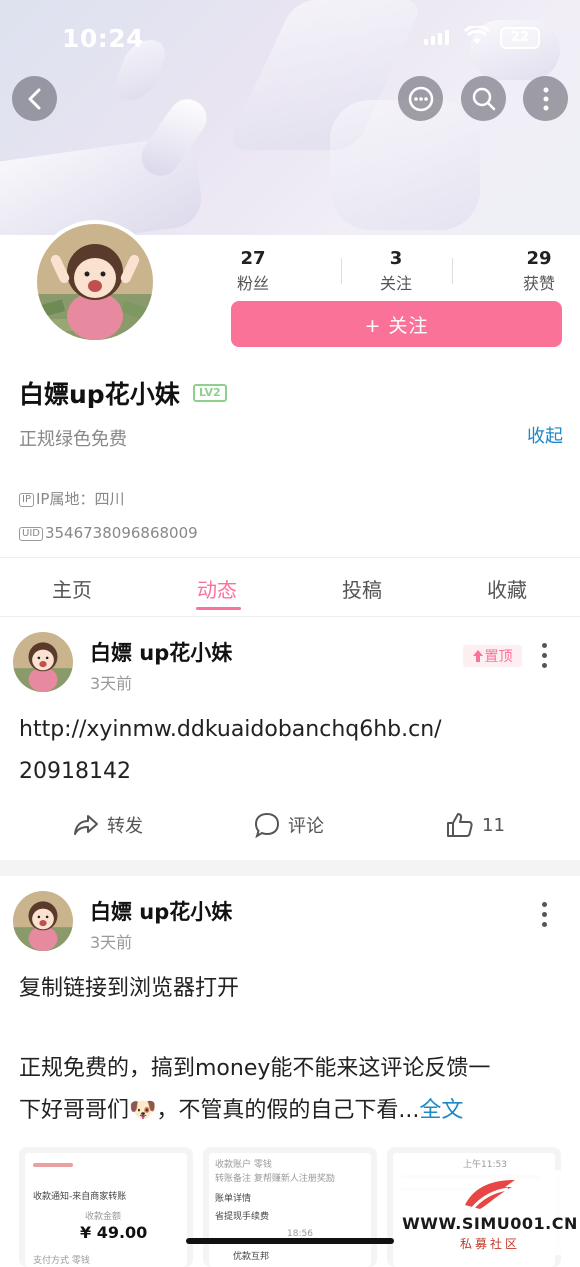  Describe the element at coordinates (290, 1241) in the screenshot. I see `home-indicator` at that location.